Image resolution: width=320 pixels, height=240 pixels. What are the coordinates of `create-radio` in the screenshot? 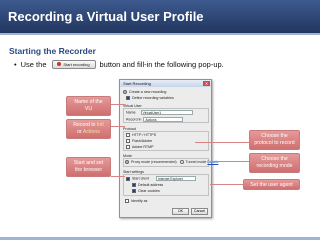 It's located at (125, 92).